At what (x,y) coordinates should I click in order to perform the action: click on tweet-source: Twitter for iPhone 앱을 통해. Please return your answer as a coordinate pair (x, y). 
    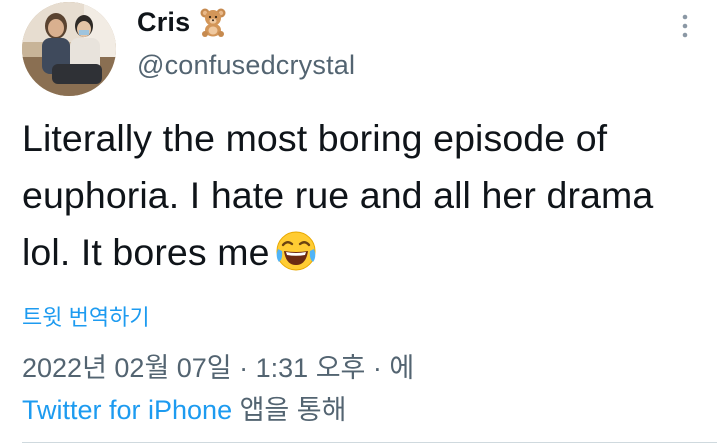
    Looking at the image, I should click on (184, 407).